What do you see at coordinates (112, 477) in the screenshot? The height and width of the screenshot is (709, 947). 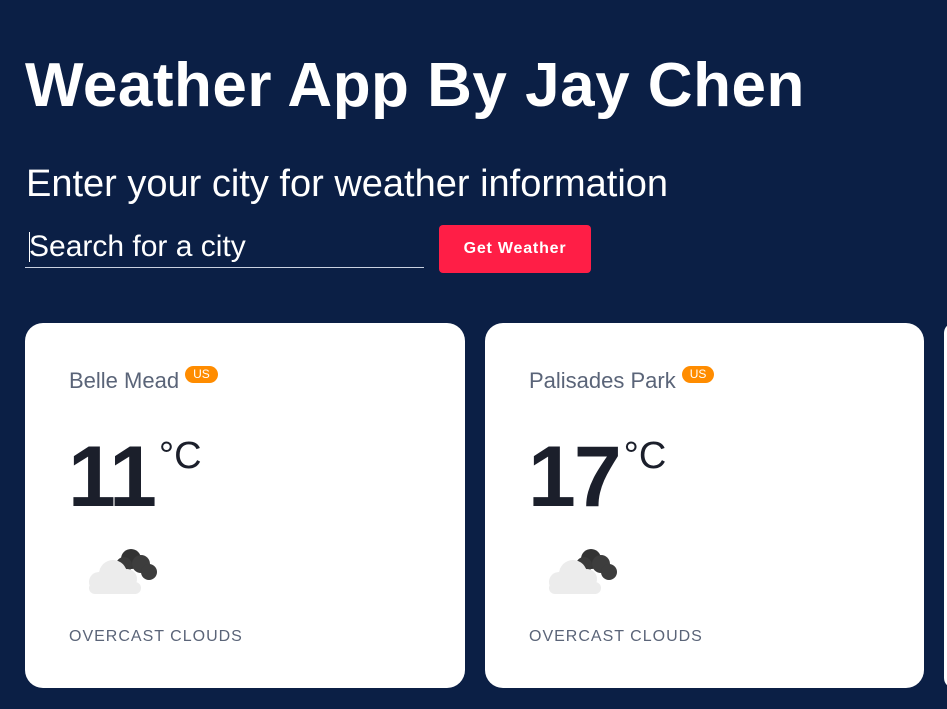 I see `temperature-value: 11` at bounding box center [112, 477].